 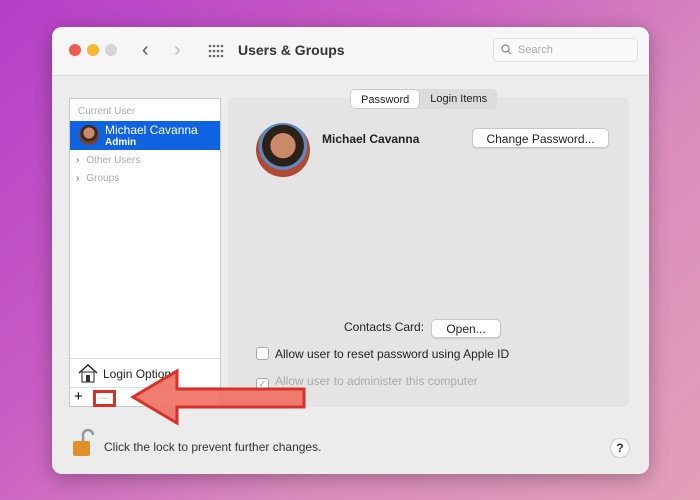 I want to click on add-user-button: +, so click(x=78, y=396).